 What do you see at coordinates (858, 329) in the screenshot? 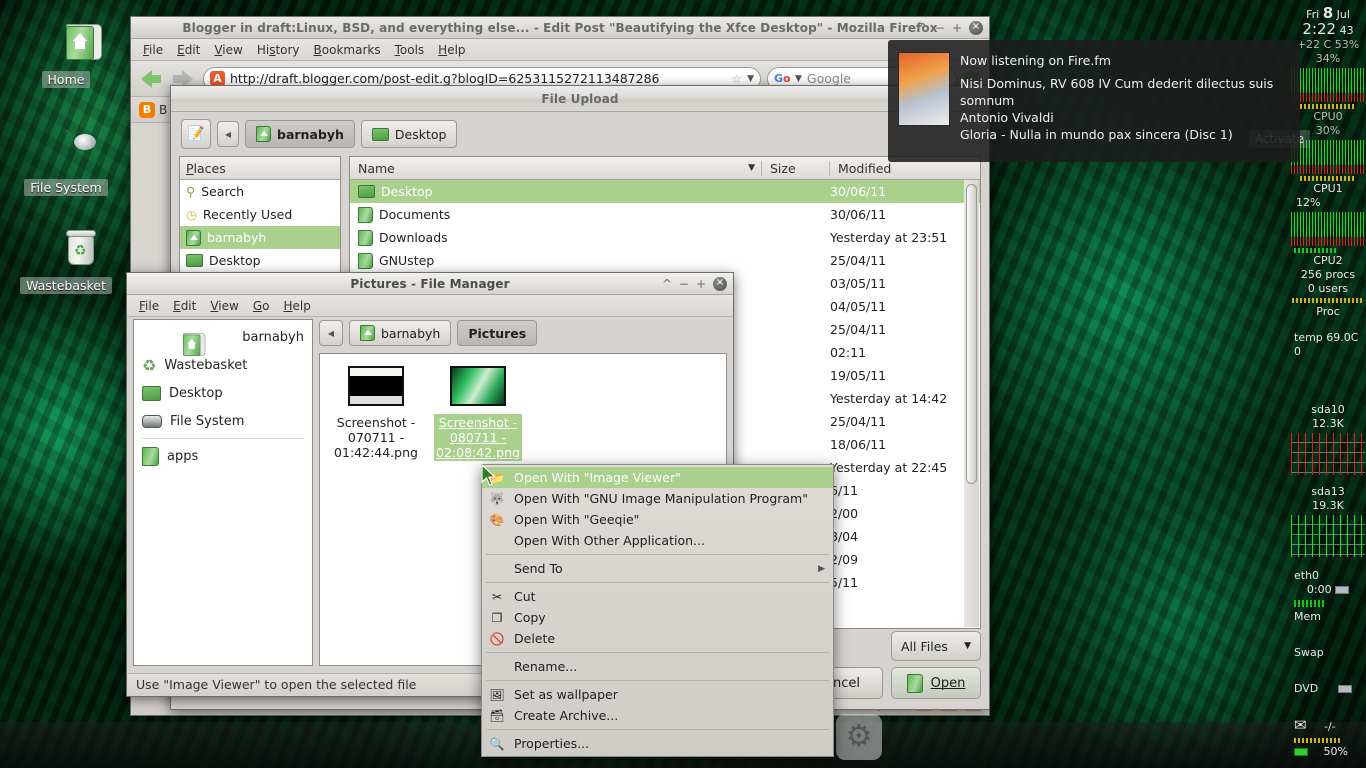
I see `file-modified-cell: 25/04/11` at bounding box center [858, 329].